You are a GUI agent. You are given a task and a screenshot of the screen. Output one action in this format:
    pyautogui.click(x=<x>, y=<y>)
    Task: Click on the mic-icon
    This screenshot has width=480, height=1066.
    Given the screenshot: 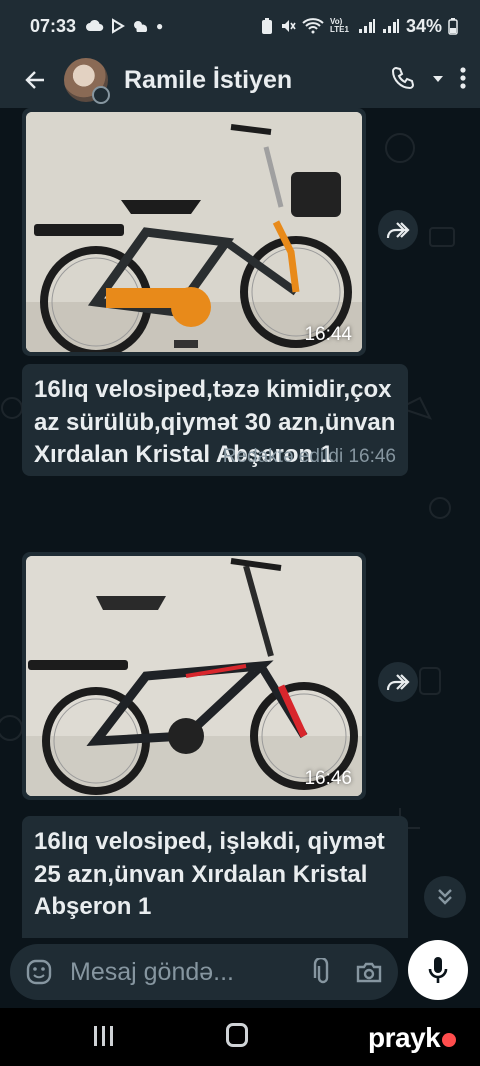 What is the action you would take?
    pyautogui.click(x=438, y=970)
    